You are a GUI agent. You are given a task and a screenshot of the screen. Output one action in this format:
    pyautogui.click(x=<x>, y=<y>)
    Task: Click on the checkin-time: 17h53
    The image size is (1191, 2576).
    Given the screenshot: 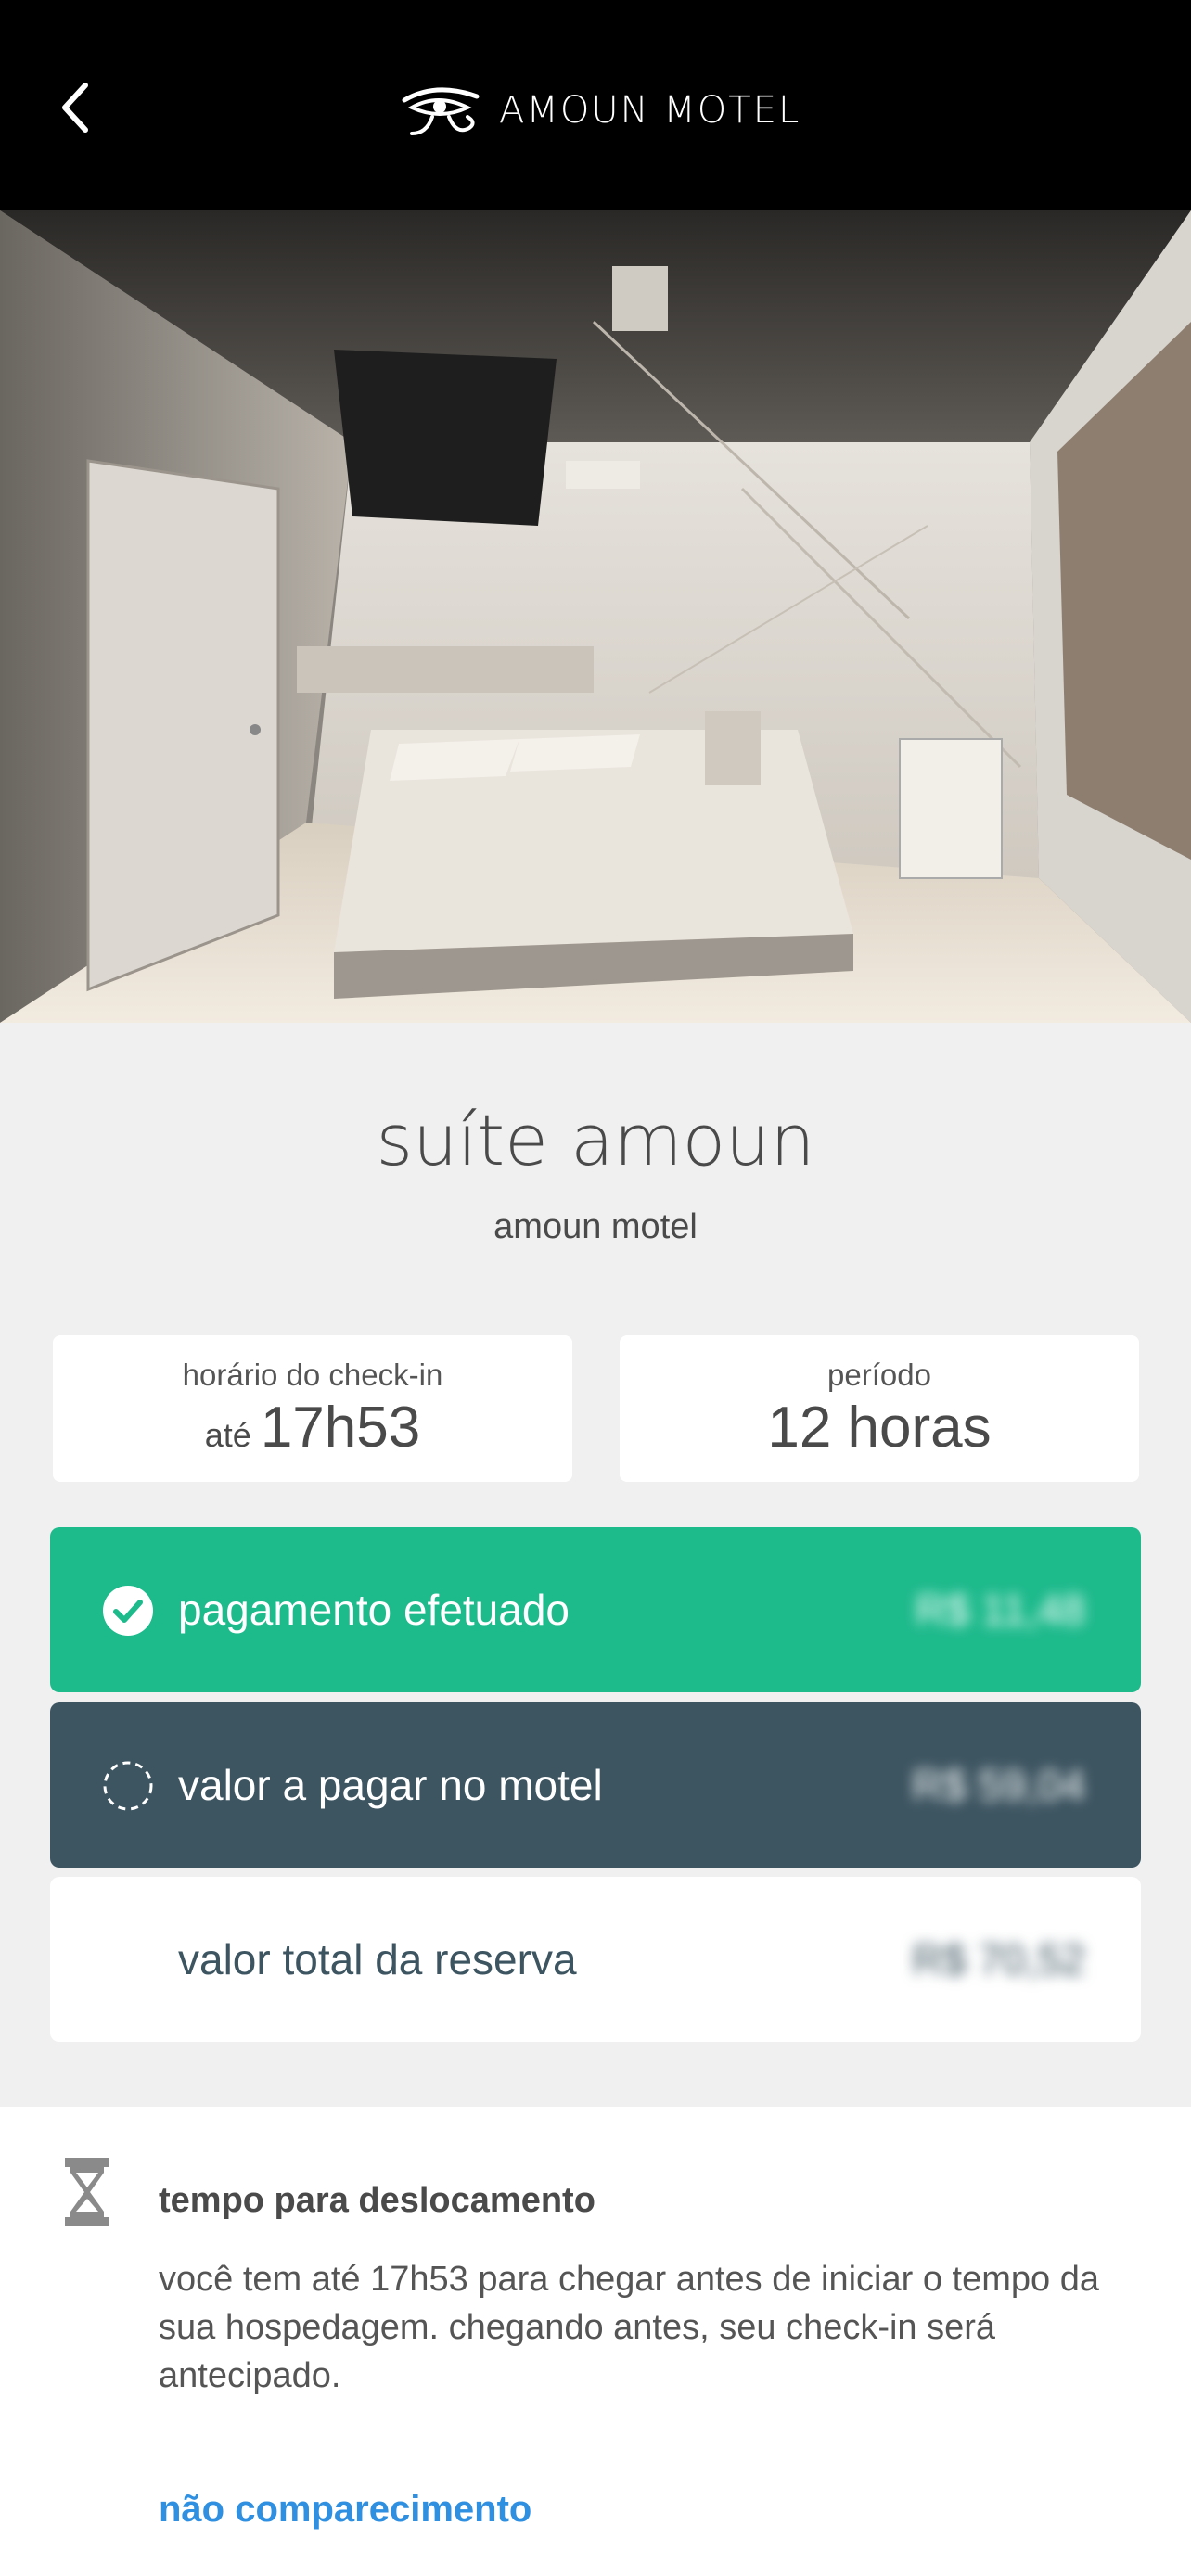 What is the action you would take?
    pyautogui.click(x=340, y=1428)
    